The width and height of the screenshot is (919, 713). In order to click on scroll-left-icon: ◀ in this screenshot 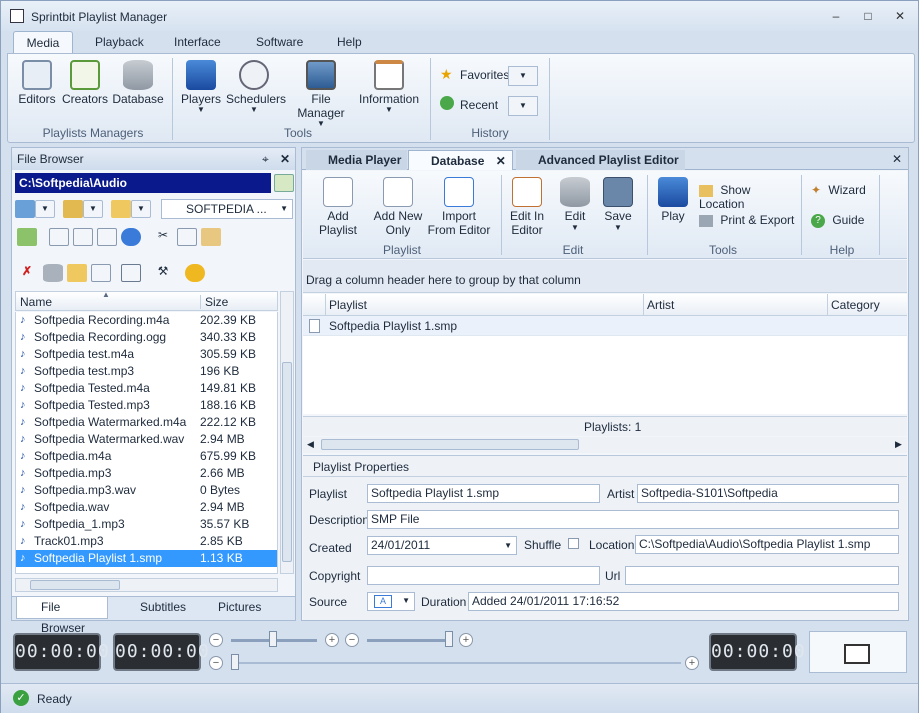, I will do `click(310, 444)`.